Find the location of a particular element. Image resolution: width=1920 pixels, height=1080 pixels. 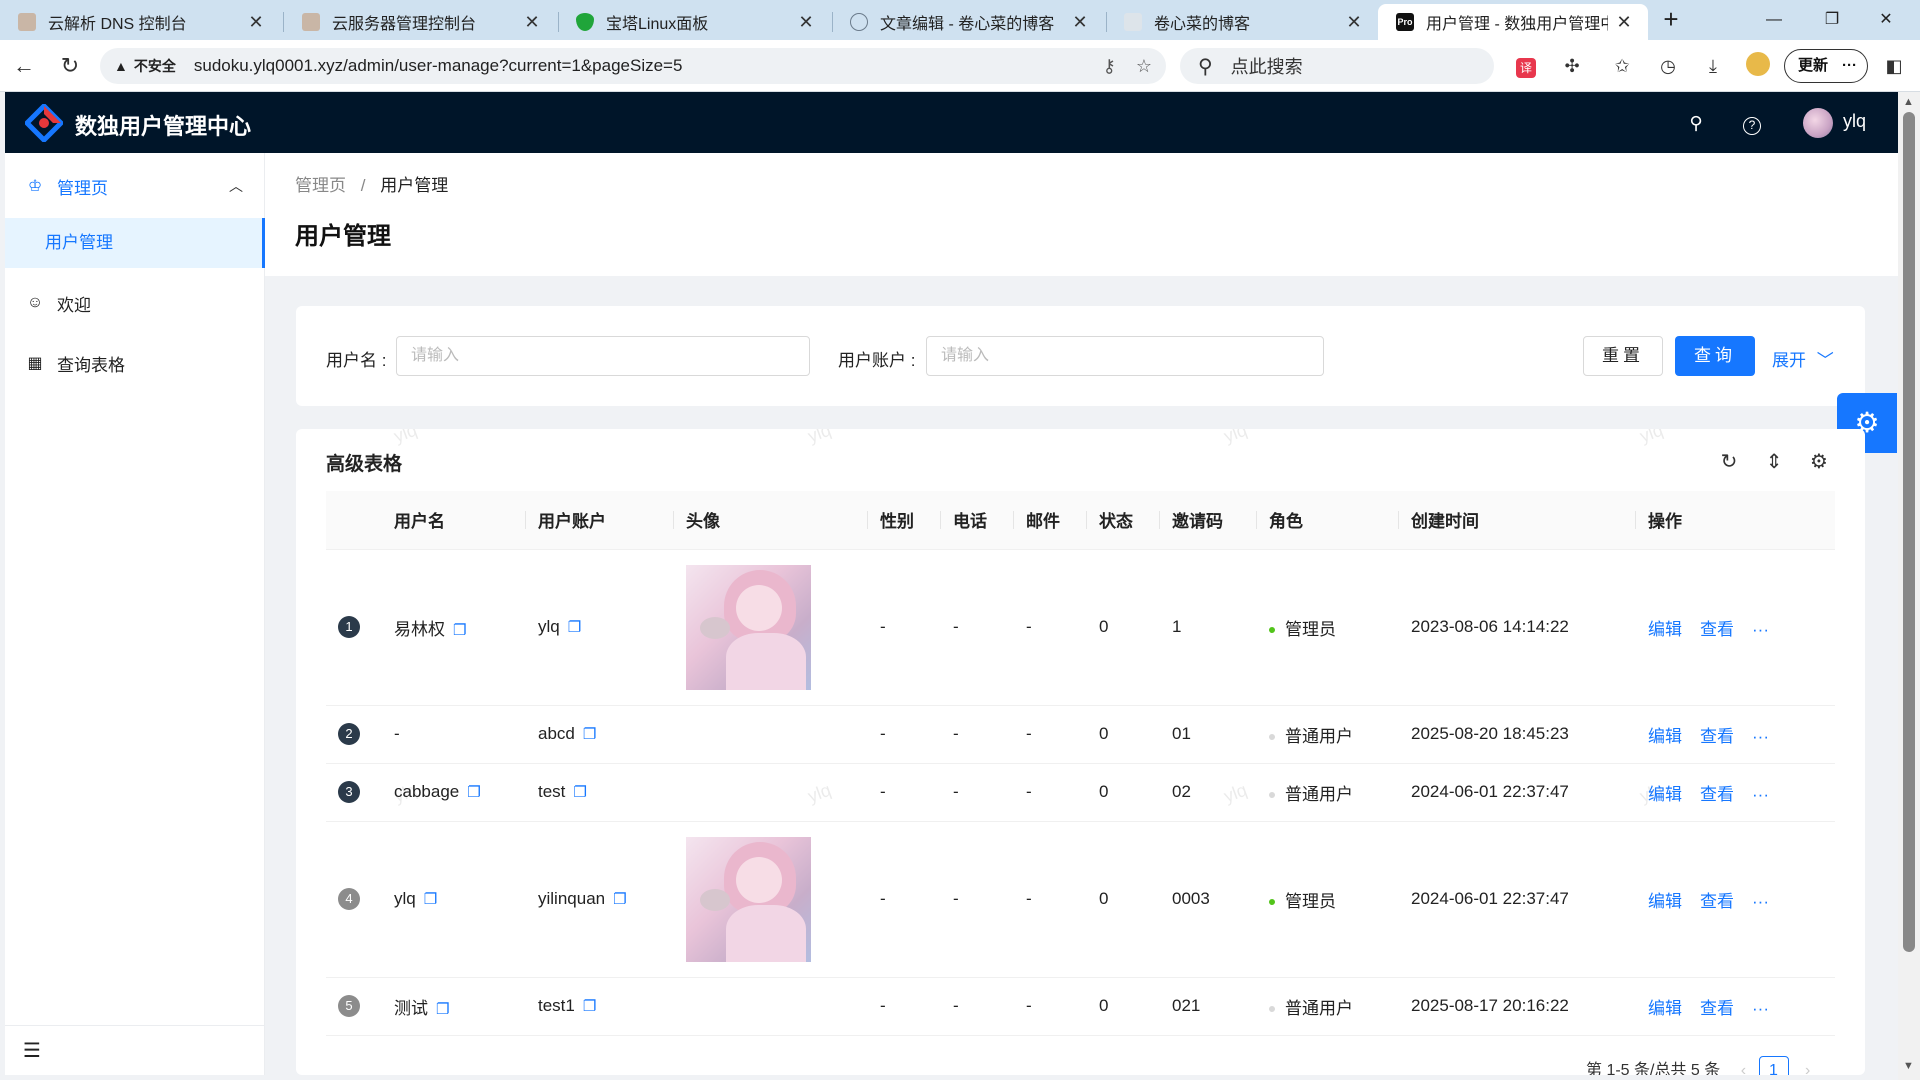

breadcrumb-root: 管理页 is located at coordinates (320, 185).